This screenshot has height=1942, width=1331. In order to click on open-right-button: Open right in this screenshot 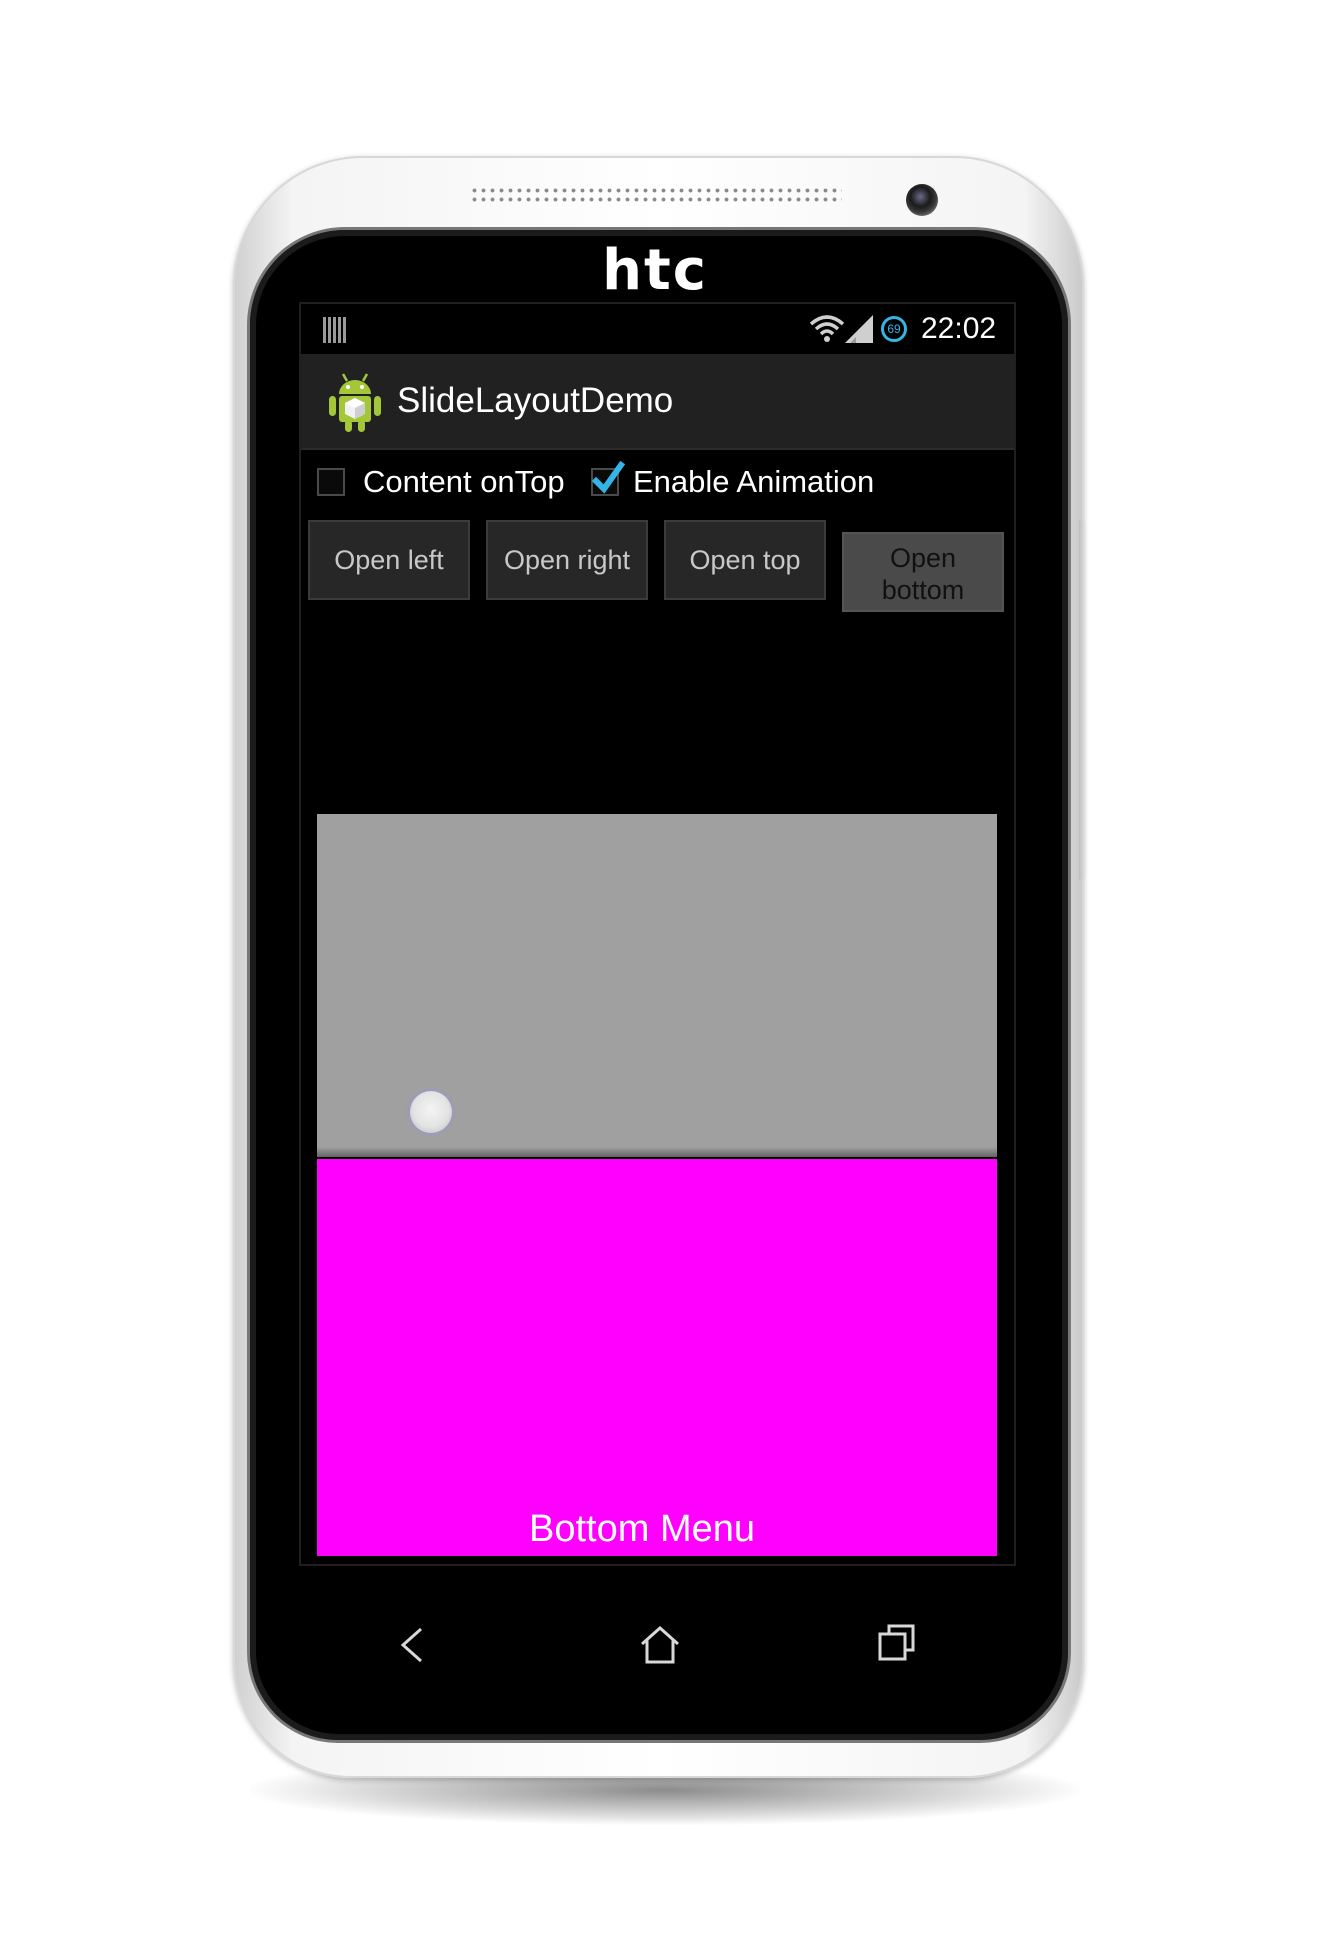, I will do `click(567, 560)`.